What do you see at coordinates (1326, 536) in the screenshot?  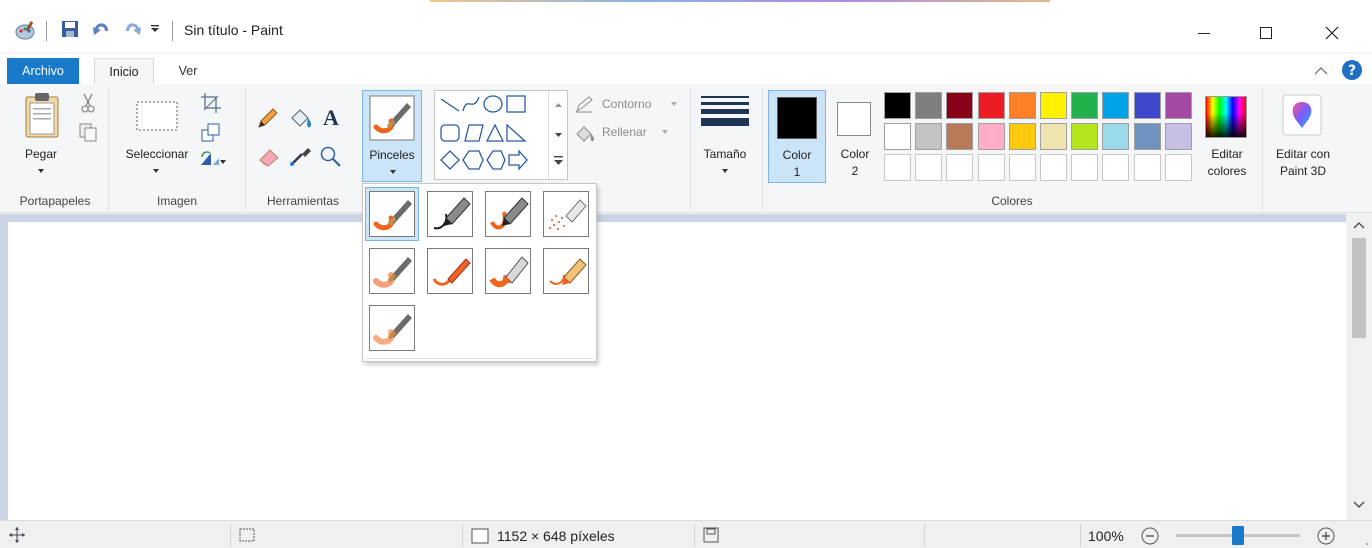 I see `zoom-in-icon` at bounding box center [1326, 536].